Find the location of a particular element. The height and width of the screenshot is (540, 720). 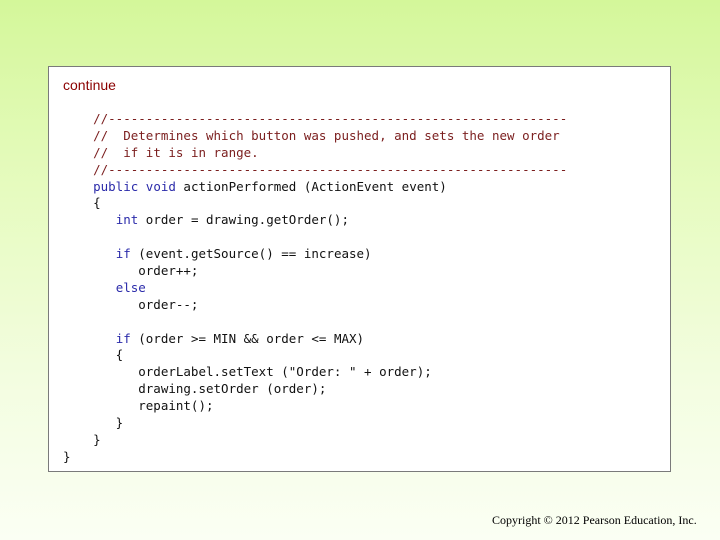

code-line: int order = drawing.getOrder(); is located at coordinates (315, 220).